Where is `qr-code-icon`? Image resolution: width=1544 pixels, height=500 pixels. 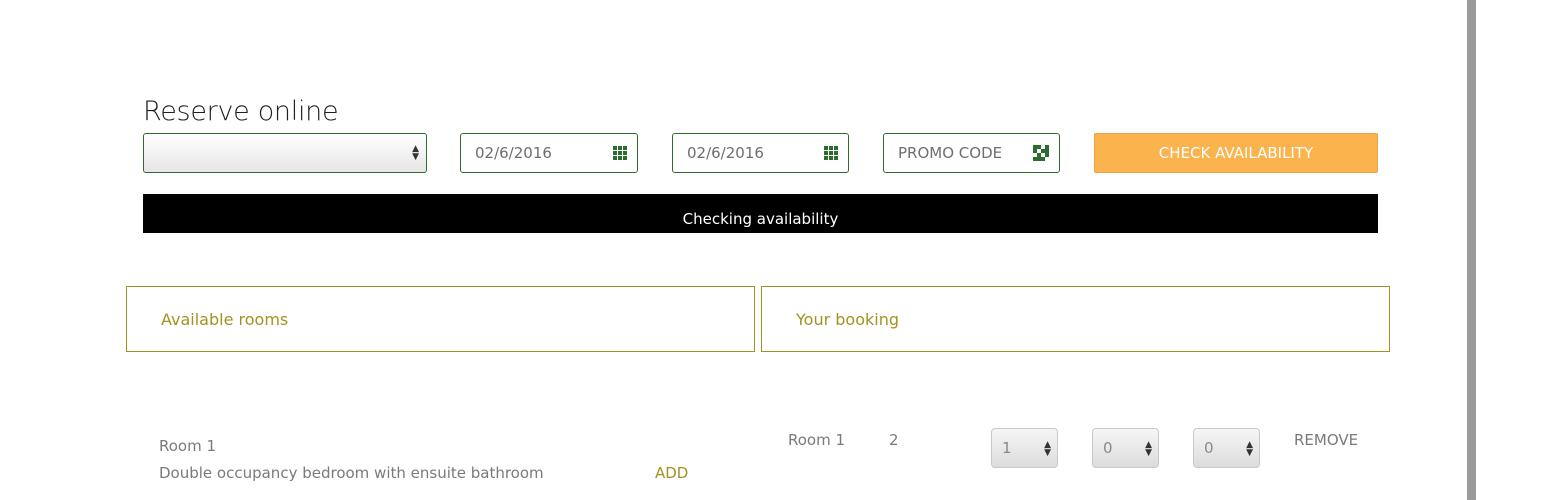 qr-code-icon is located at coordinates (1041, 153).